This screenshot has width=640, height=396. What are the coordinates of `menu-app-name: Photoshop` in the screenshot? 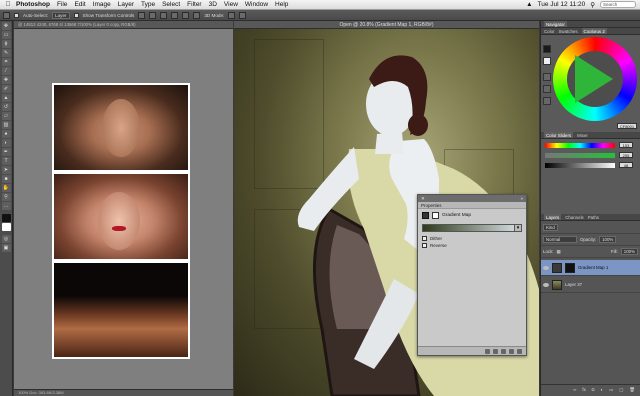 It's located at (33, 4).